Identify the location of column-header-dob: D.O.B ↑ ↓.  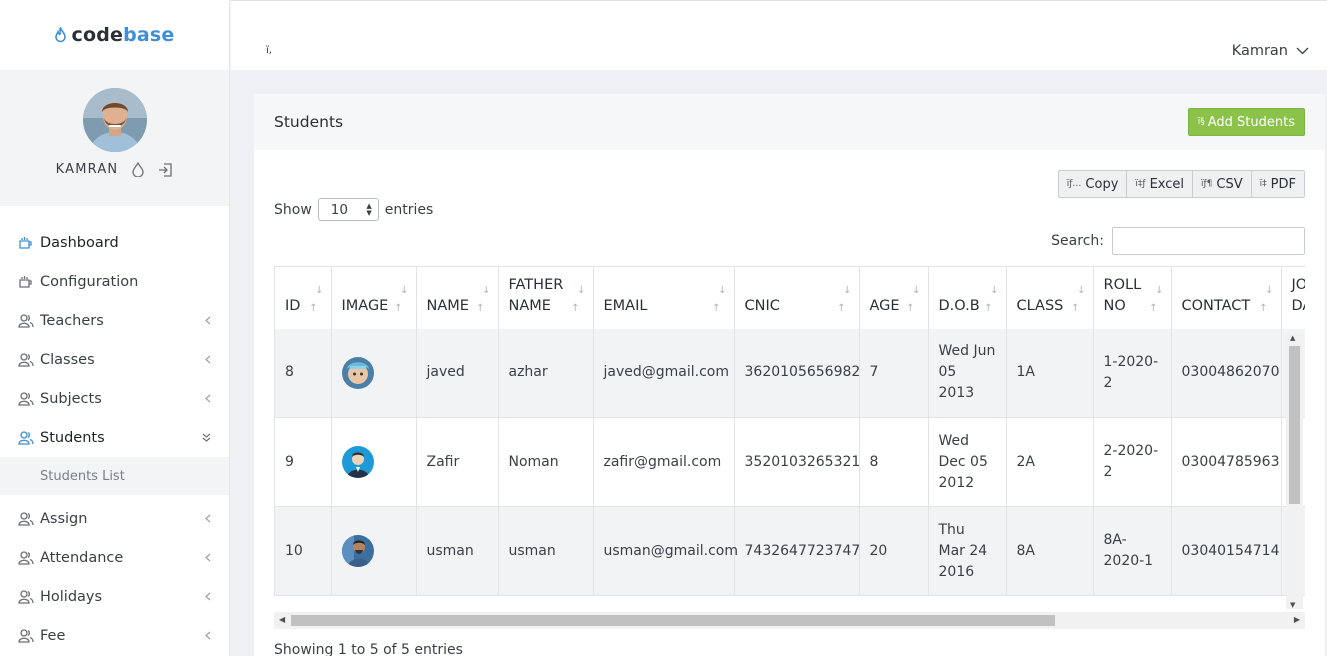
(967, 297).